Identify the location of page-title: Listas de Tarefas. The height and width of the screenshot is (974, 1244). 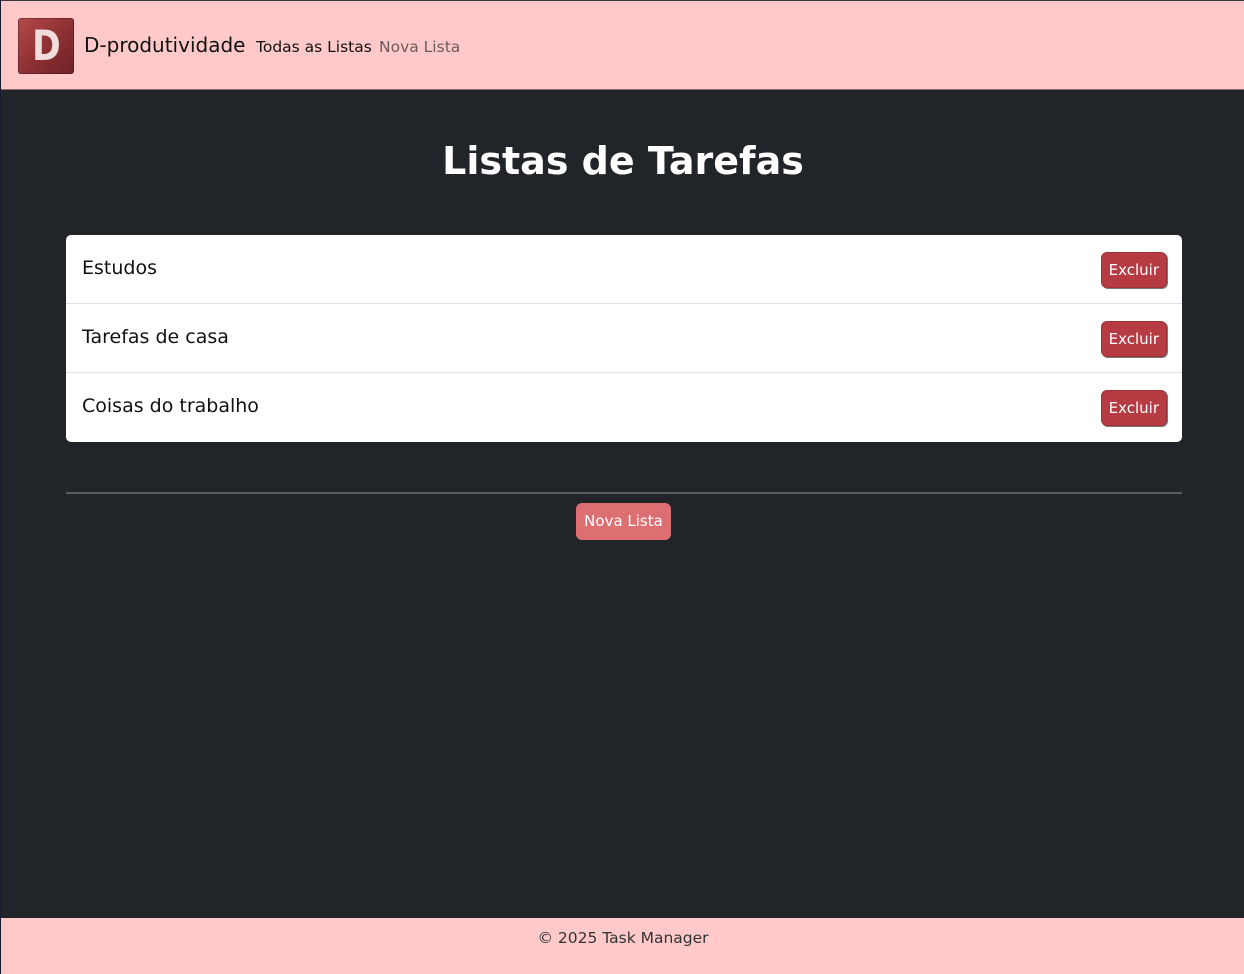
(623, 161).